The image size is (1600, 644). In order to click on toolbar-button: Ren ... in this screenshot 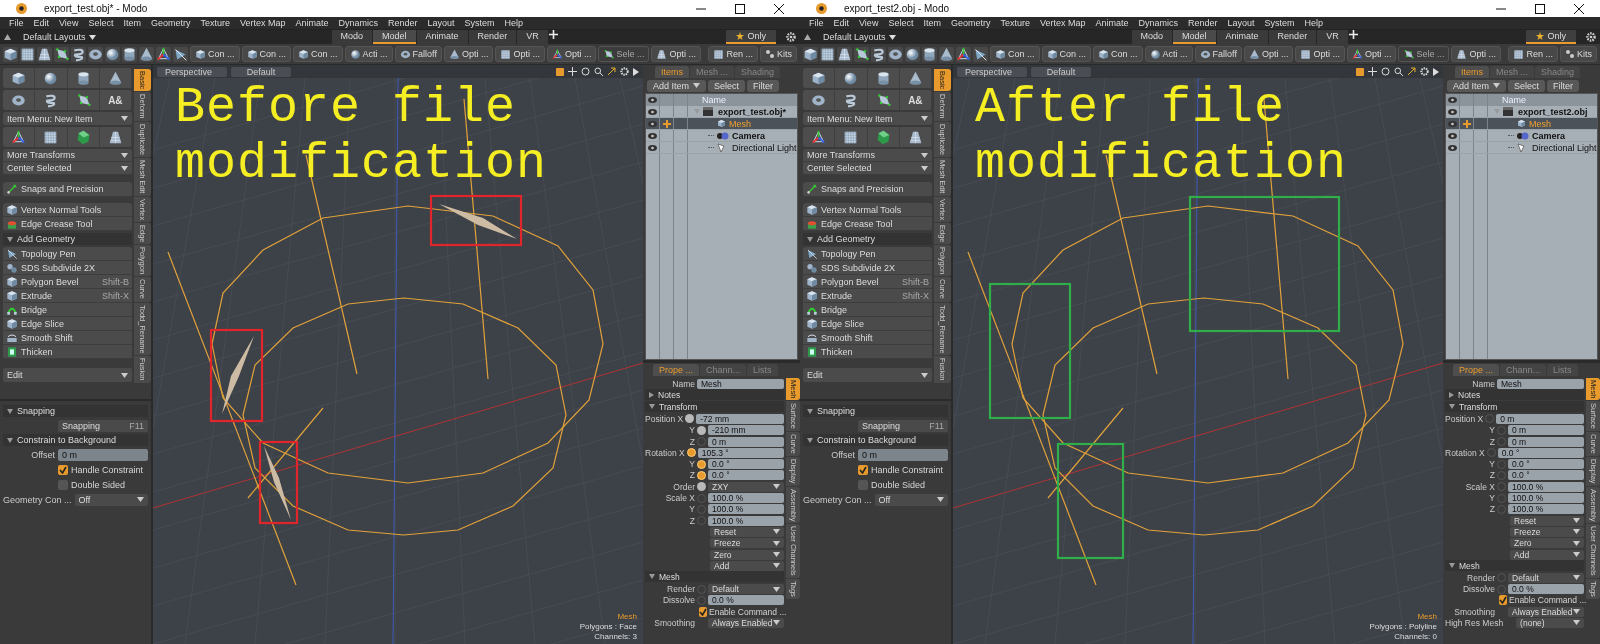, I will do `click(733, 54)`.